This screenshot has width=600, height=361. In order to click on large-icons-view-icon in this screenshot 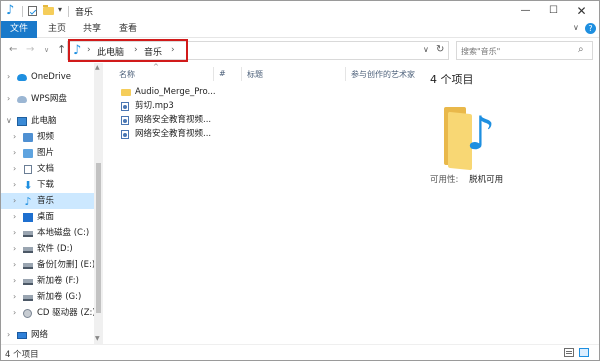, I will do `click(584, 352)`.